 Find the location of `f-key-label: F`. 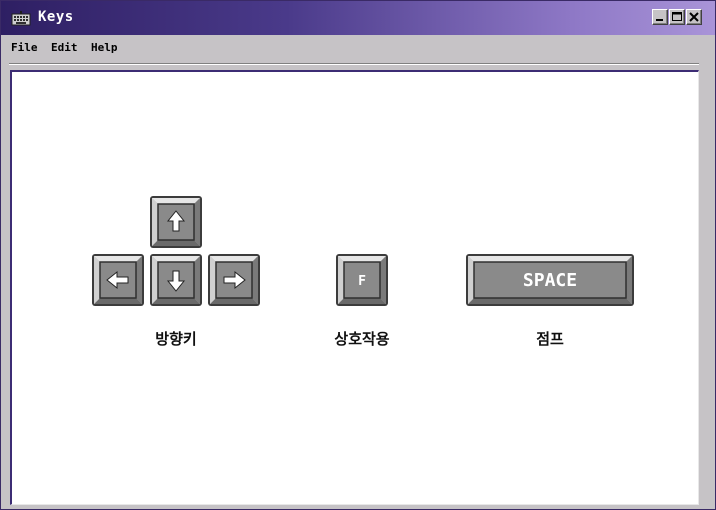

f-key-label: F is located at coordinates (362, 281).